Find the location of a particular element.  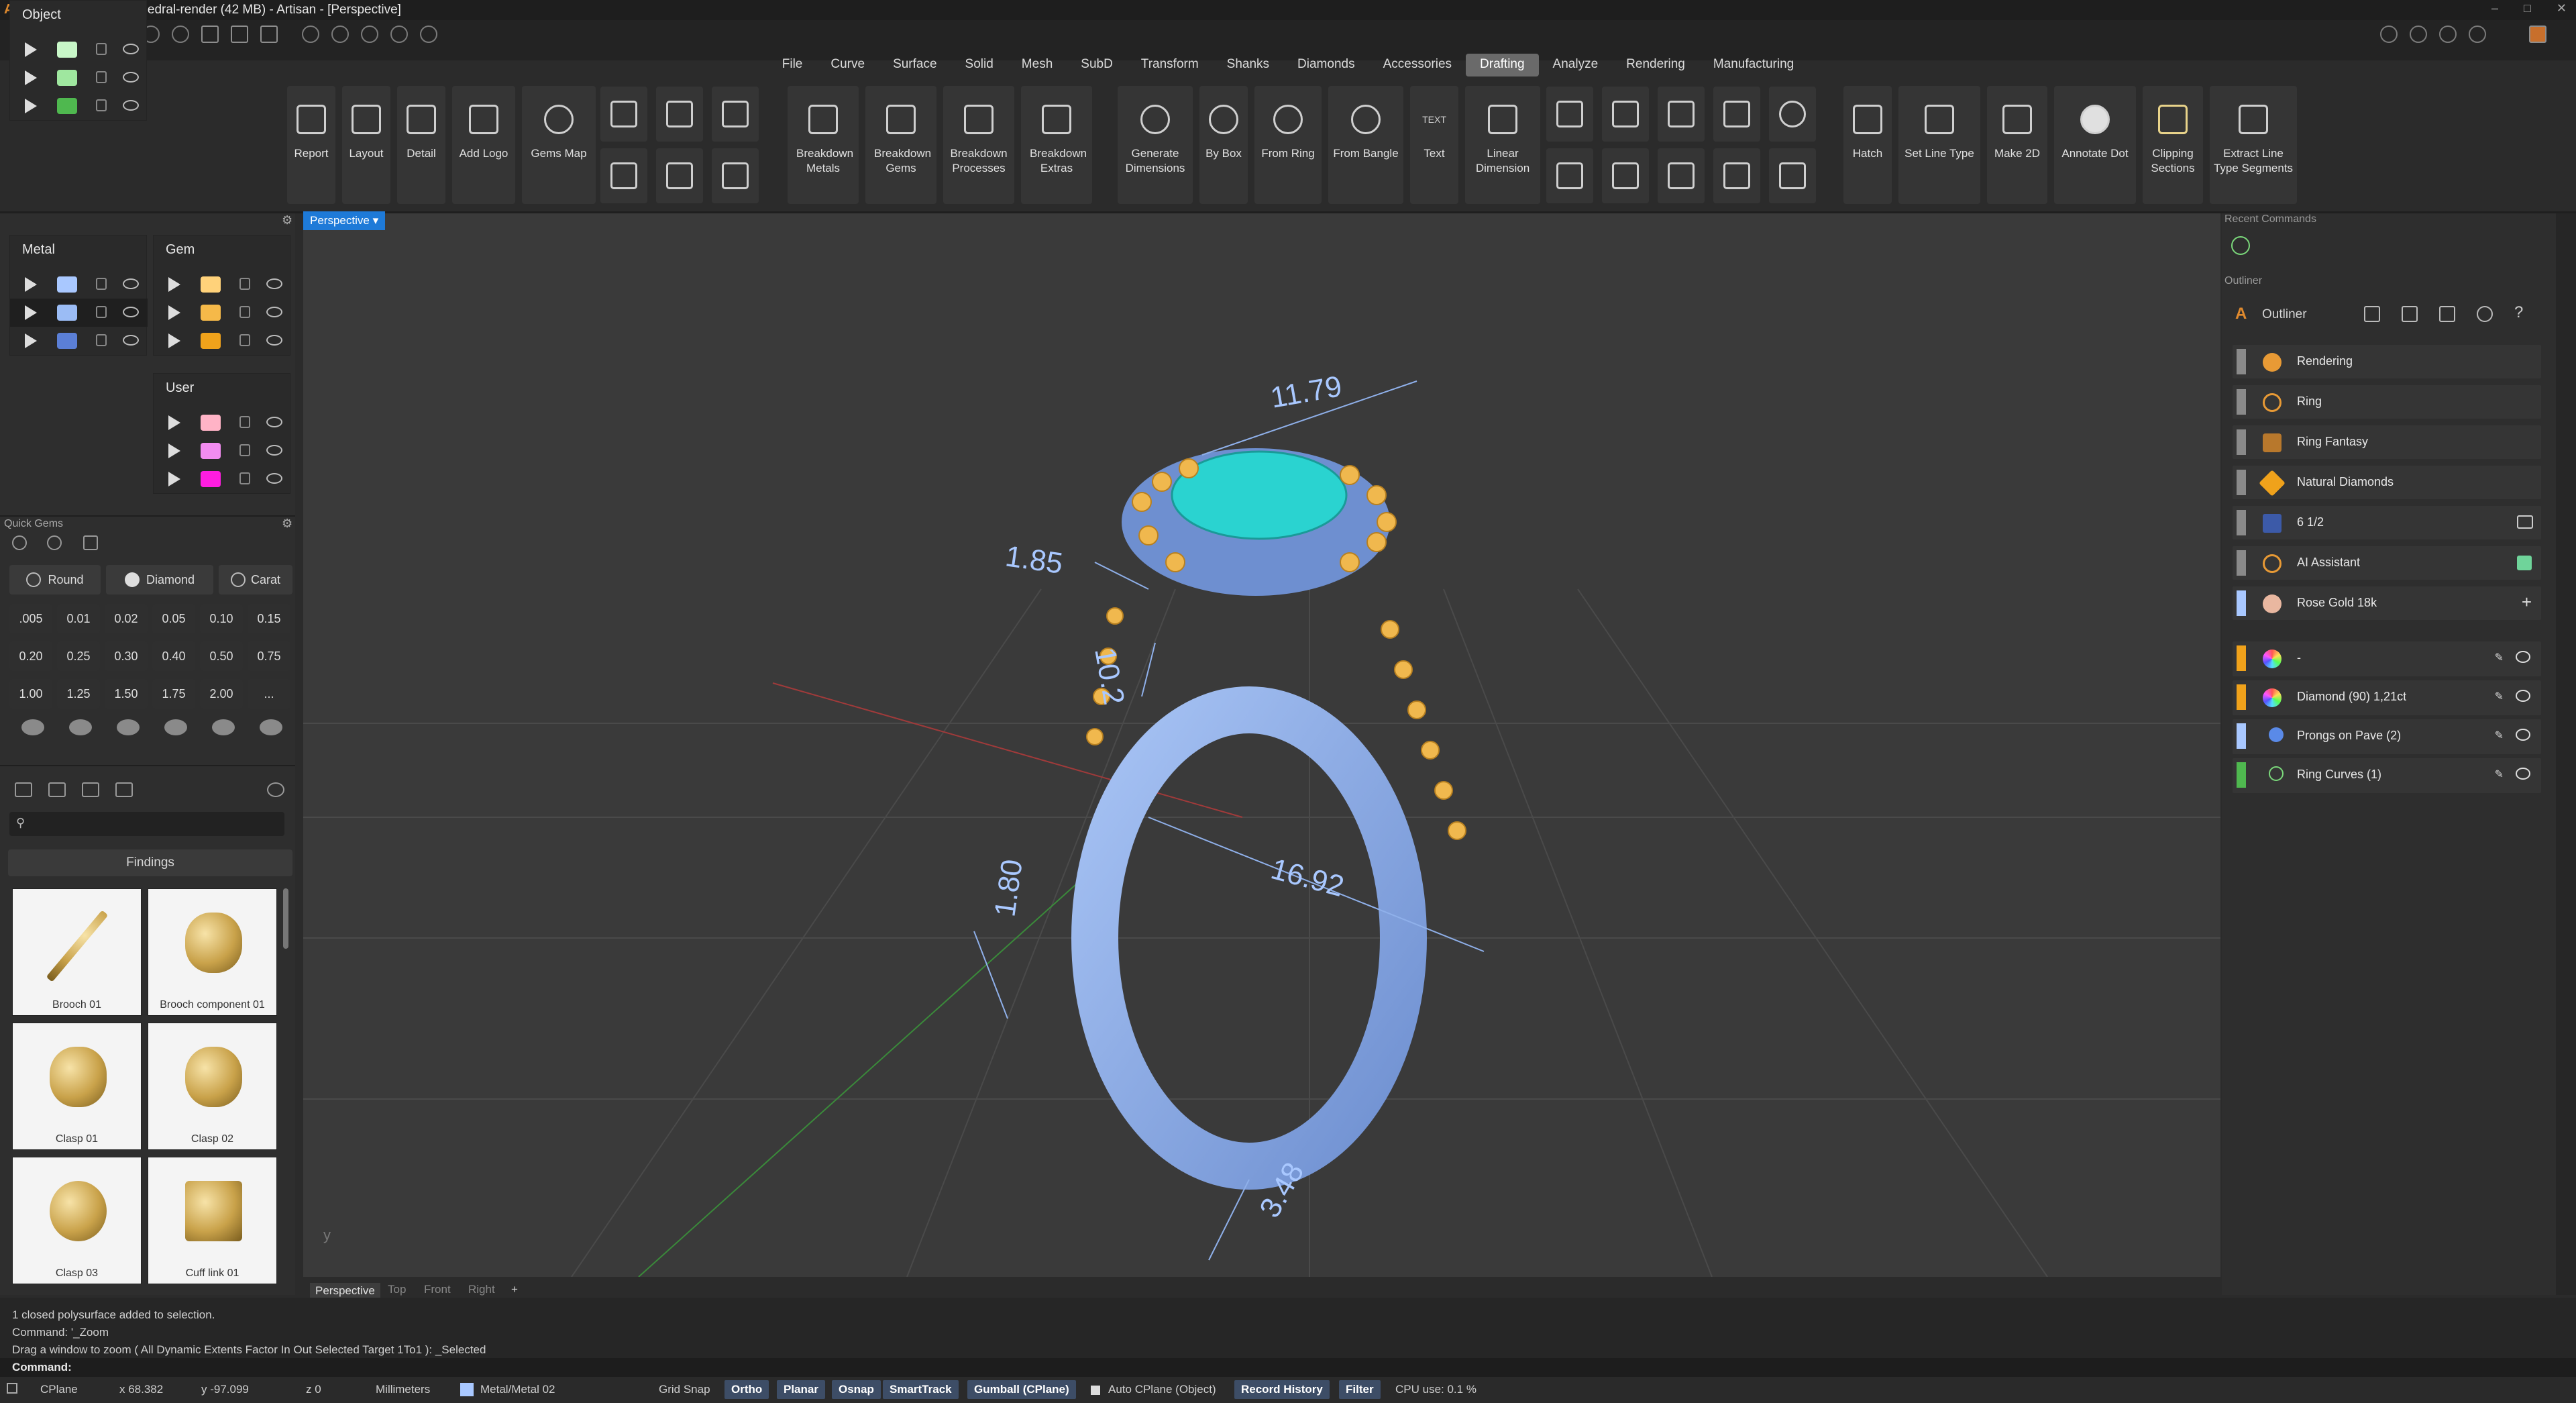

close-icon: ✕ is located at coordinates (2562, 8).